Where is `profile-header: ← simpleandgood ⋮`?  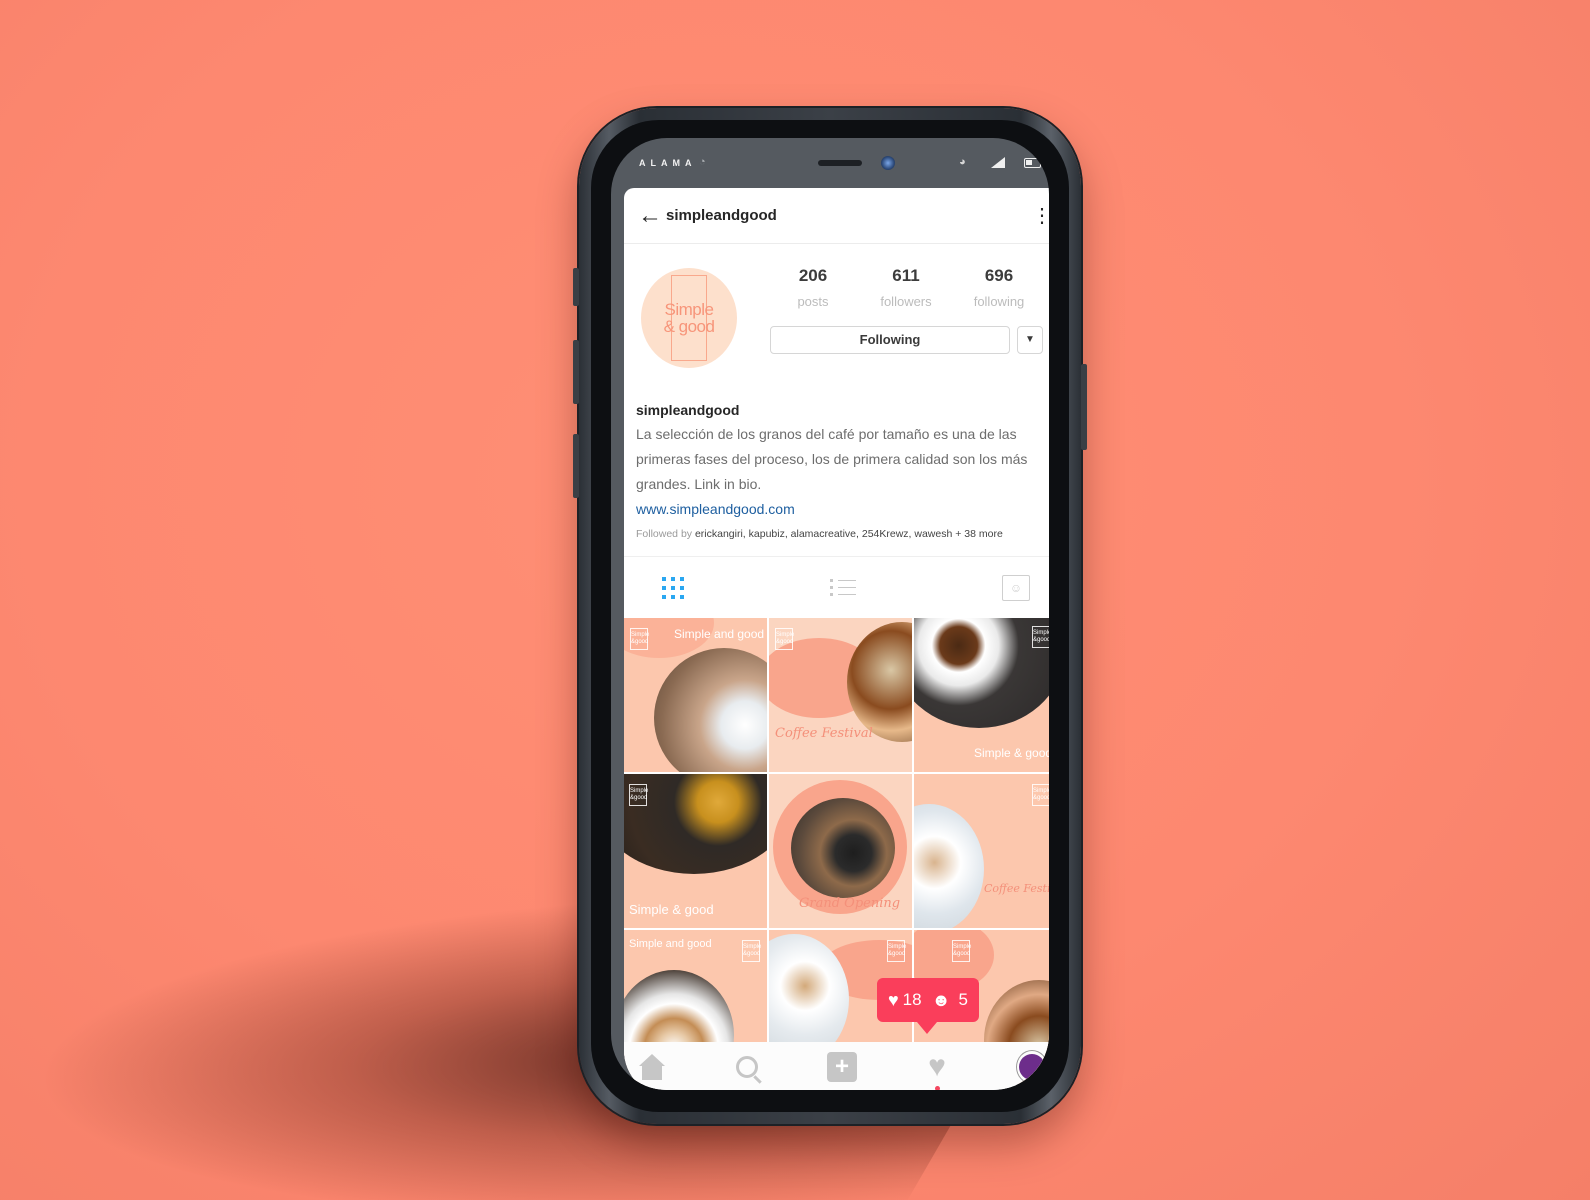 profile-header: ← simpleandgood ⋮ is located at coordinates (836, 216).